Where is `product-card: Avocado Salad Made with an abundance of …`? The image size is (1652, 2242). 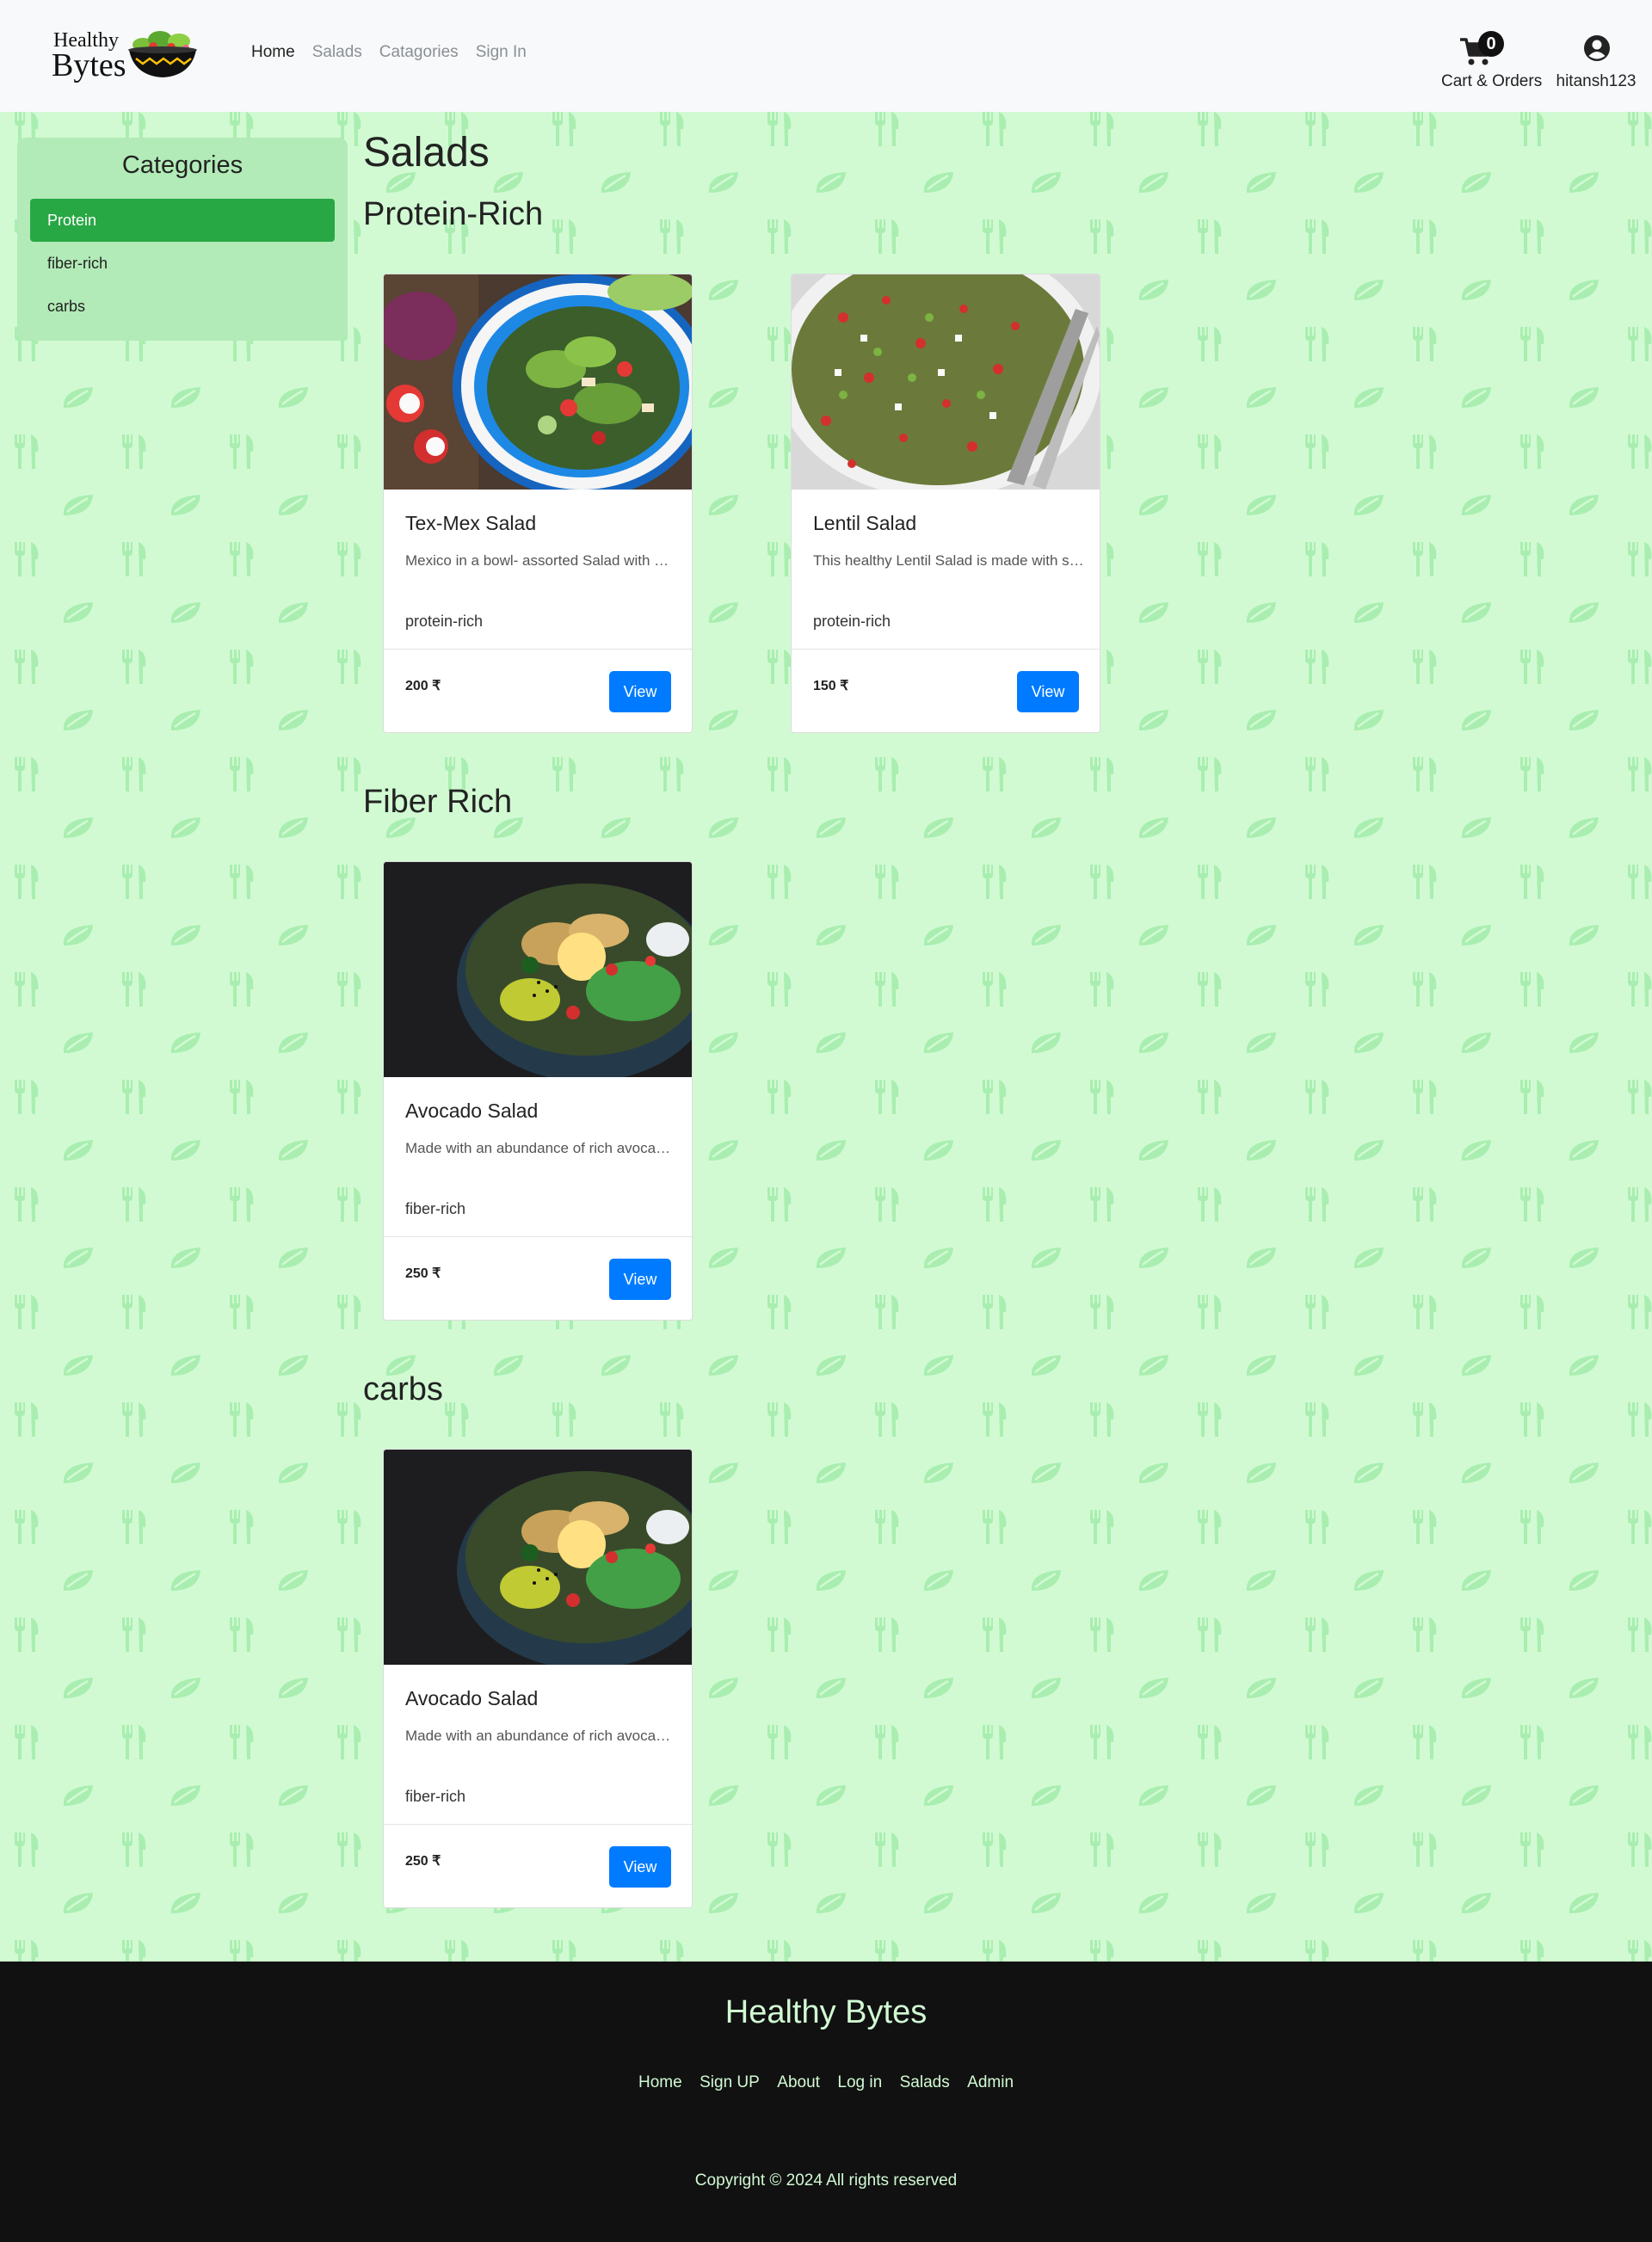
product-card: Avocado Salad Made with an abundance of … is located at coordinates (538, 1678).